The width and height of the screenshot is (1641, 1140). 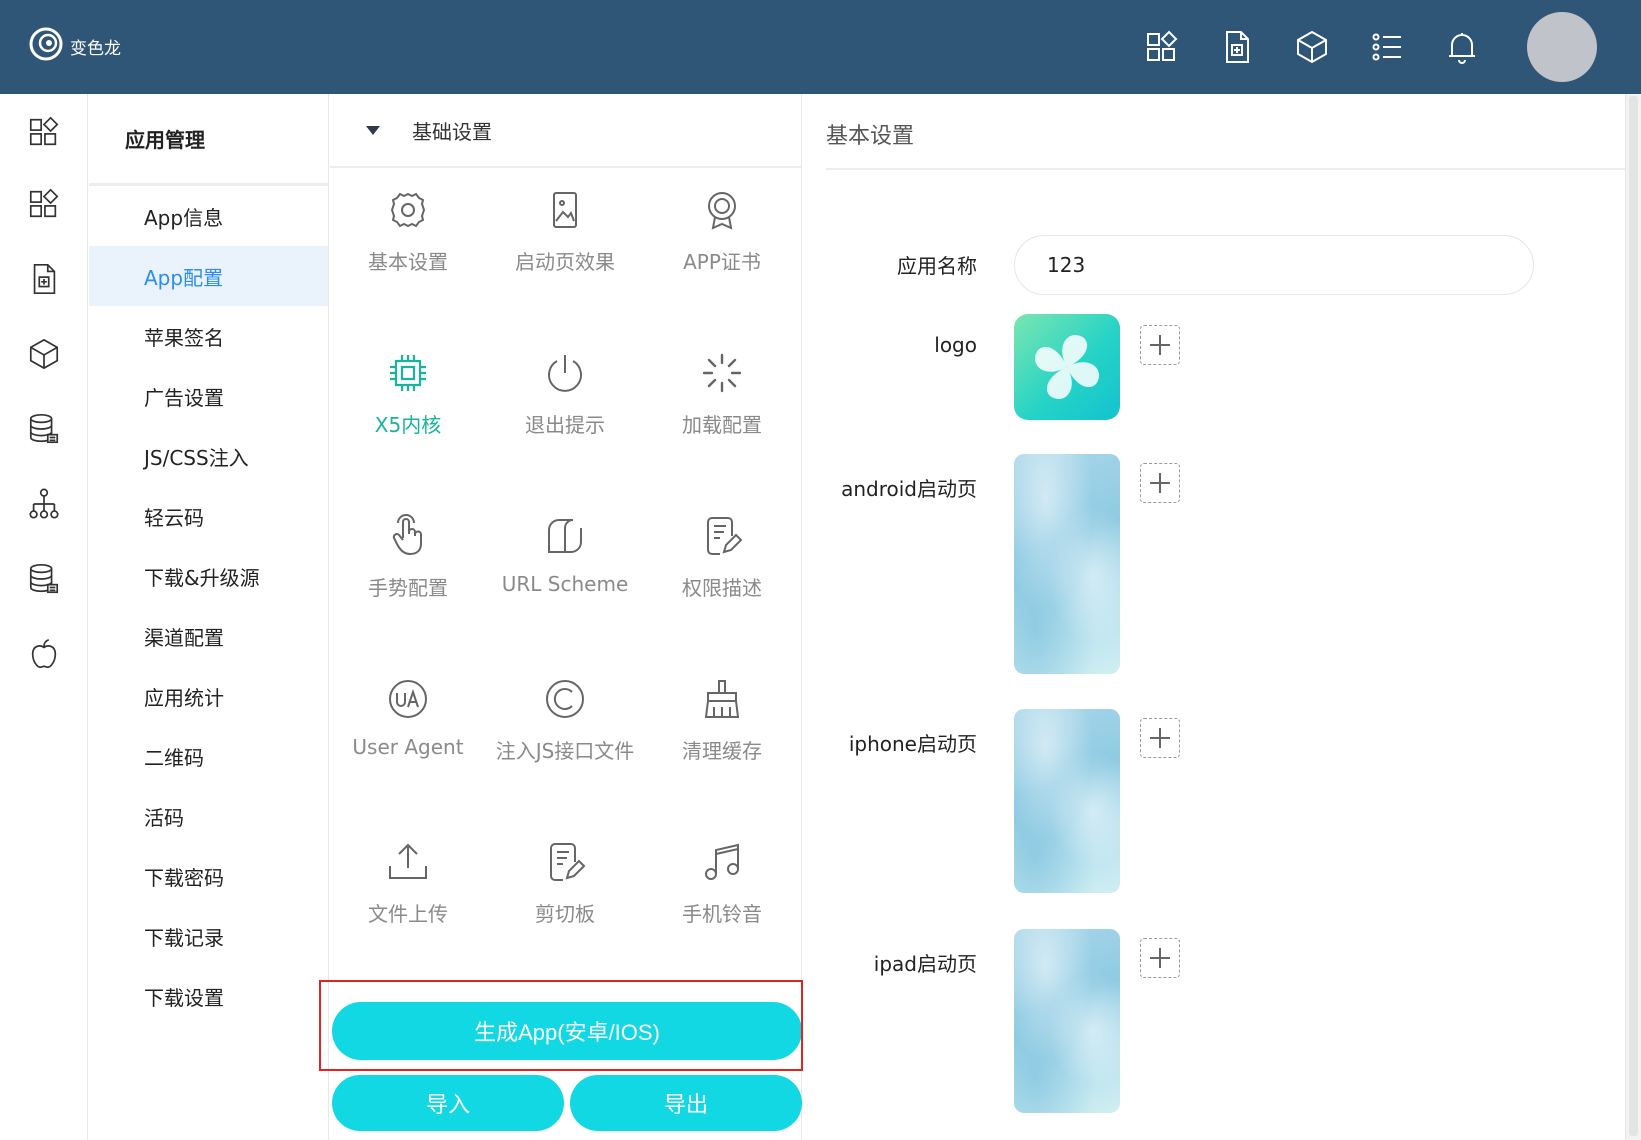 What do you see at coordinates (1236, 47) in the screenshot?
I see `document-icon` at bounding box center [1236, 47].